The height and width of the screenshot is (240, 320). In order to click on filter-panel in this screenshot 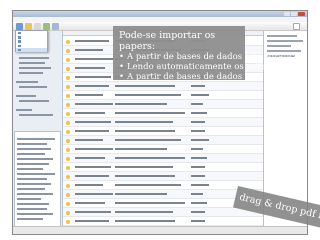, I will do `click(37, 179)`.